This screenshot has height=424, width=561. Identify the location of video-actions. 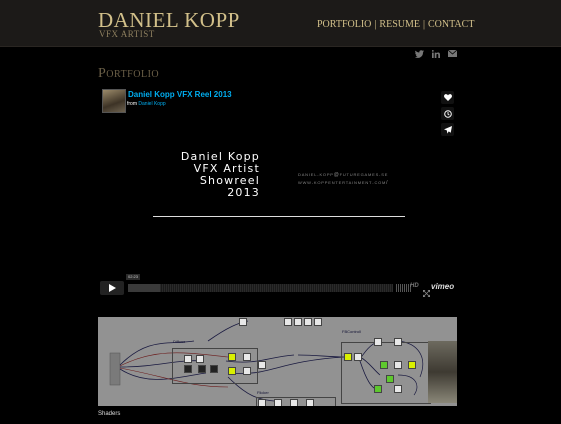
(447, 113).